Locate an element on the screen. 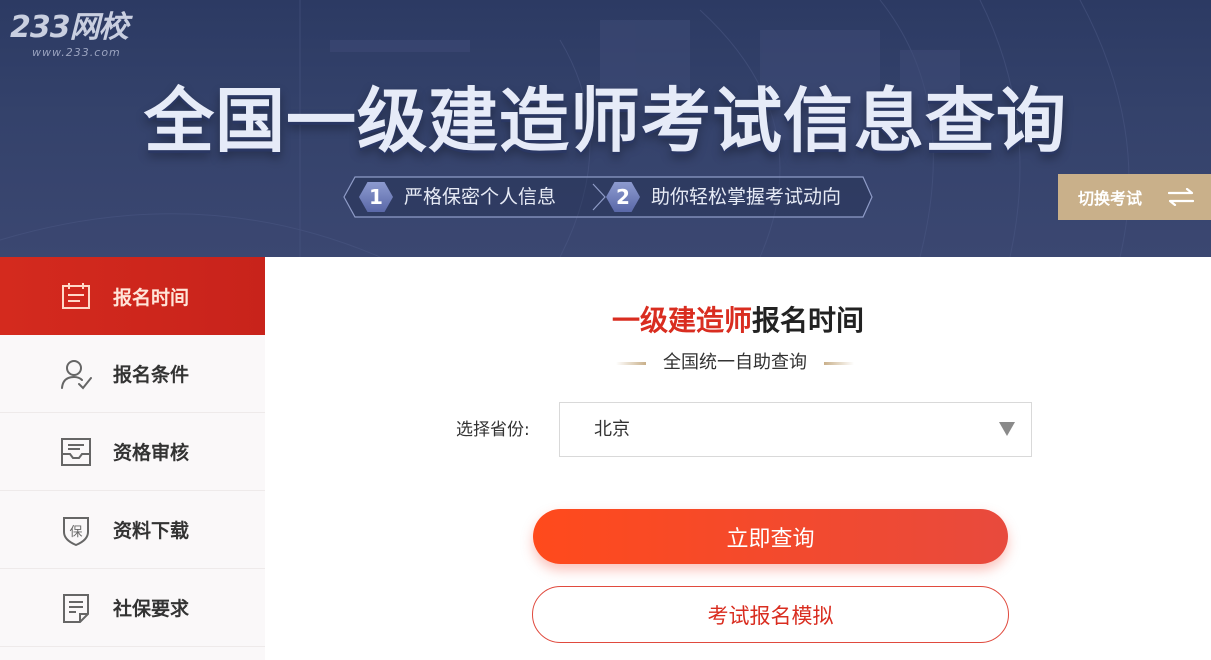  document-icon is located at coordinates (76, 608).